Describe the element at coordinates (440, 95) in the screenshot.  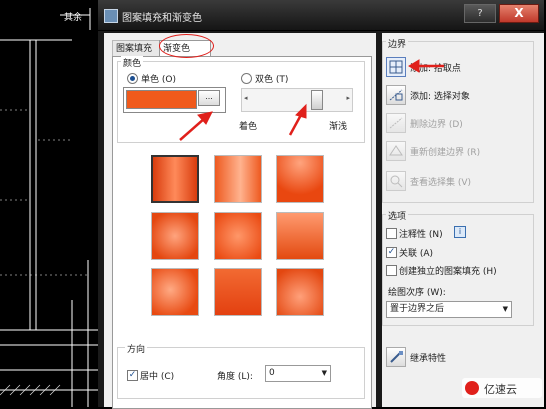
I see `select-objects-label: 添加: 选择对象` at that location.